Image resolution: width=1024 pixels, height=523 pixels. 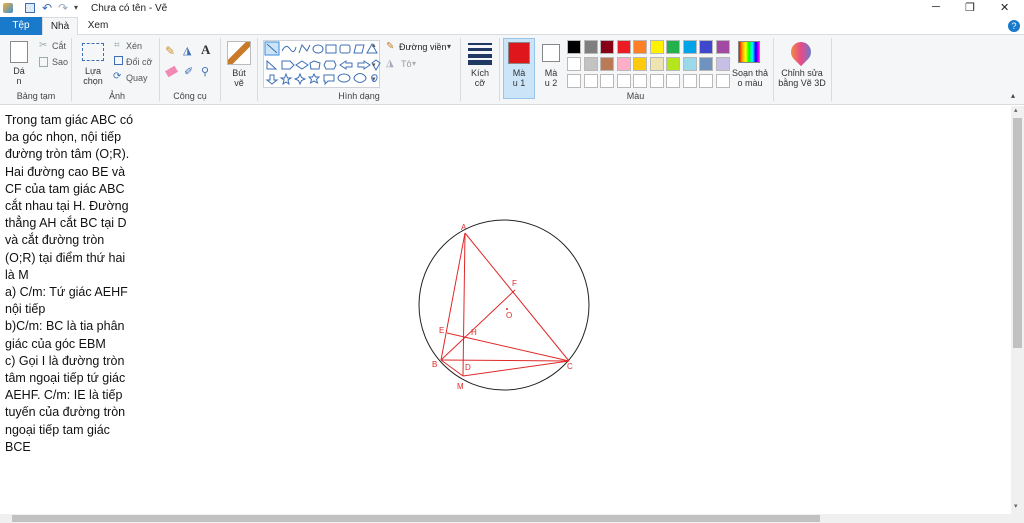 What do you see at coordinates (519, 53) in the screenshot?
I see `color1-swatch` at bounding box center [519, 53].